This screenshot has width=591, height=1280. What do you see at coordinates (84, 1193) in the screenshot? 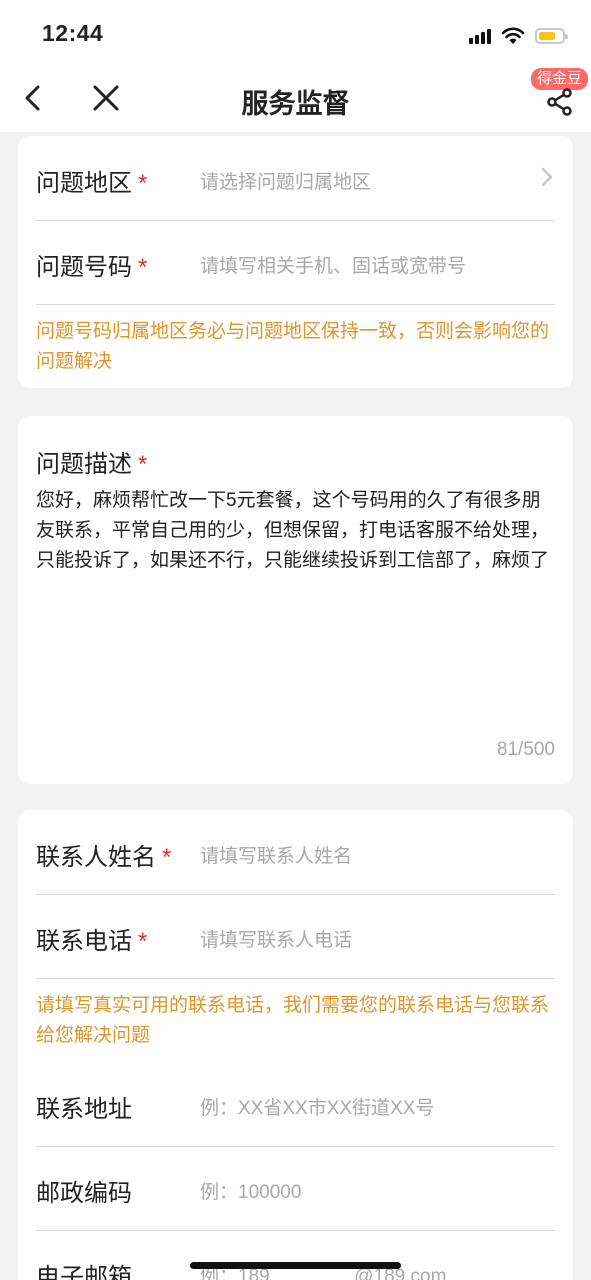
I see `postcode-label: 邮政编码` at bounding box center [84, 1193].